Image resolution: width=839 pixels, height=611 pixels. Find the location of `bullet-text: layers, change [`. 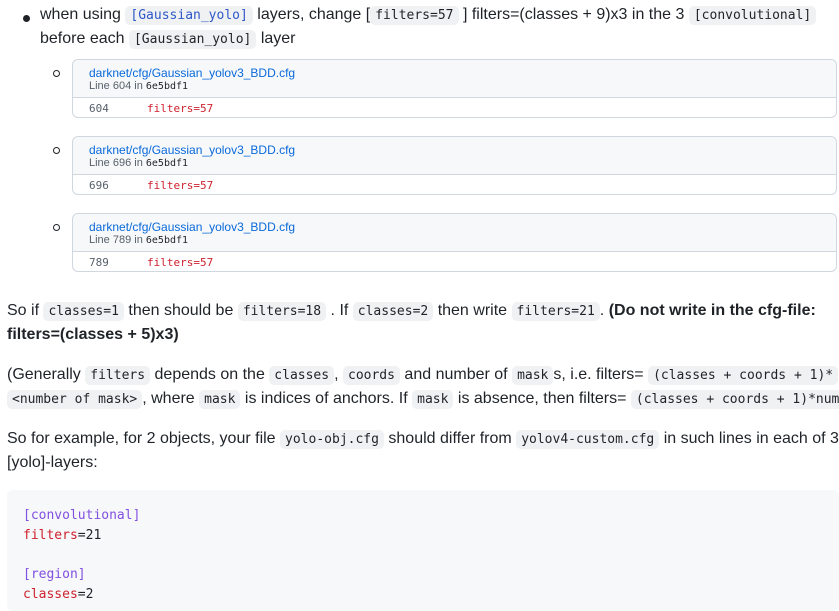

bullet-text: layers, change [ is located at coordinates (314, 14).